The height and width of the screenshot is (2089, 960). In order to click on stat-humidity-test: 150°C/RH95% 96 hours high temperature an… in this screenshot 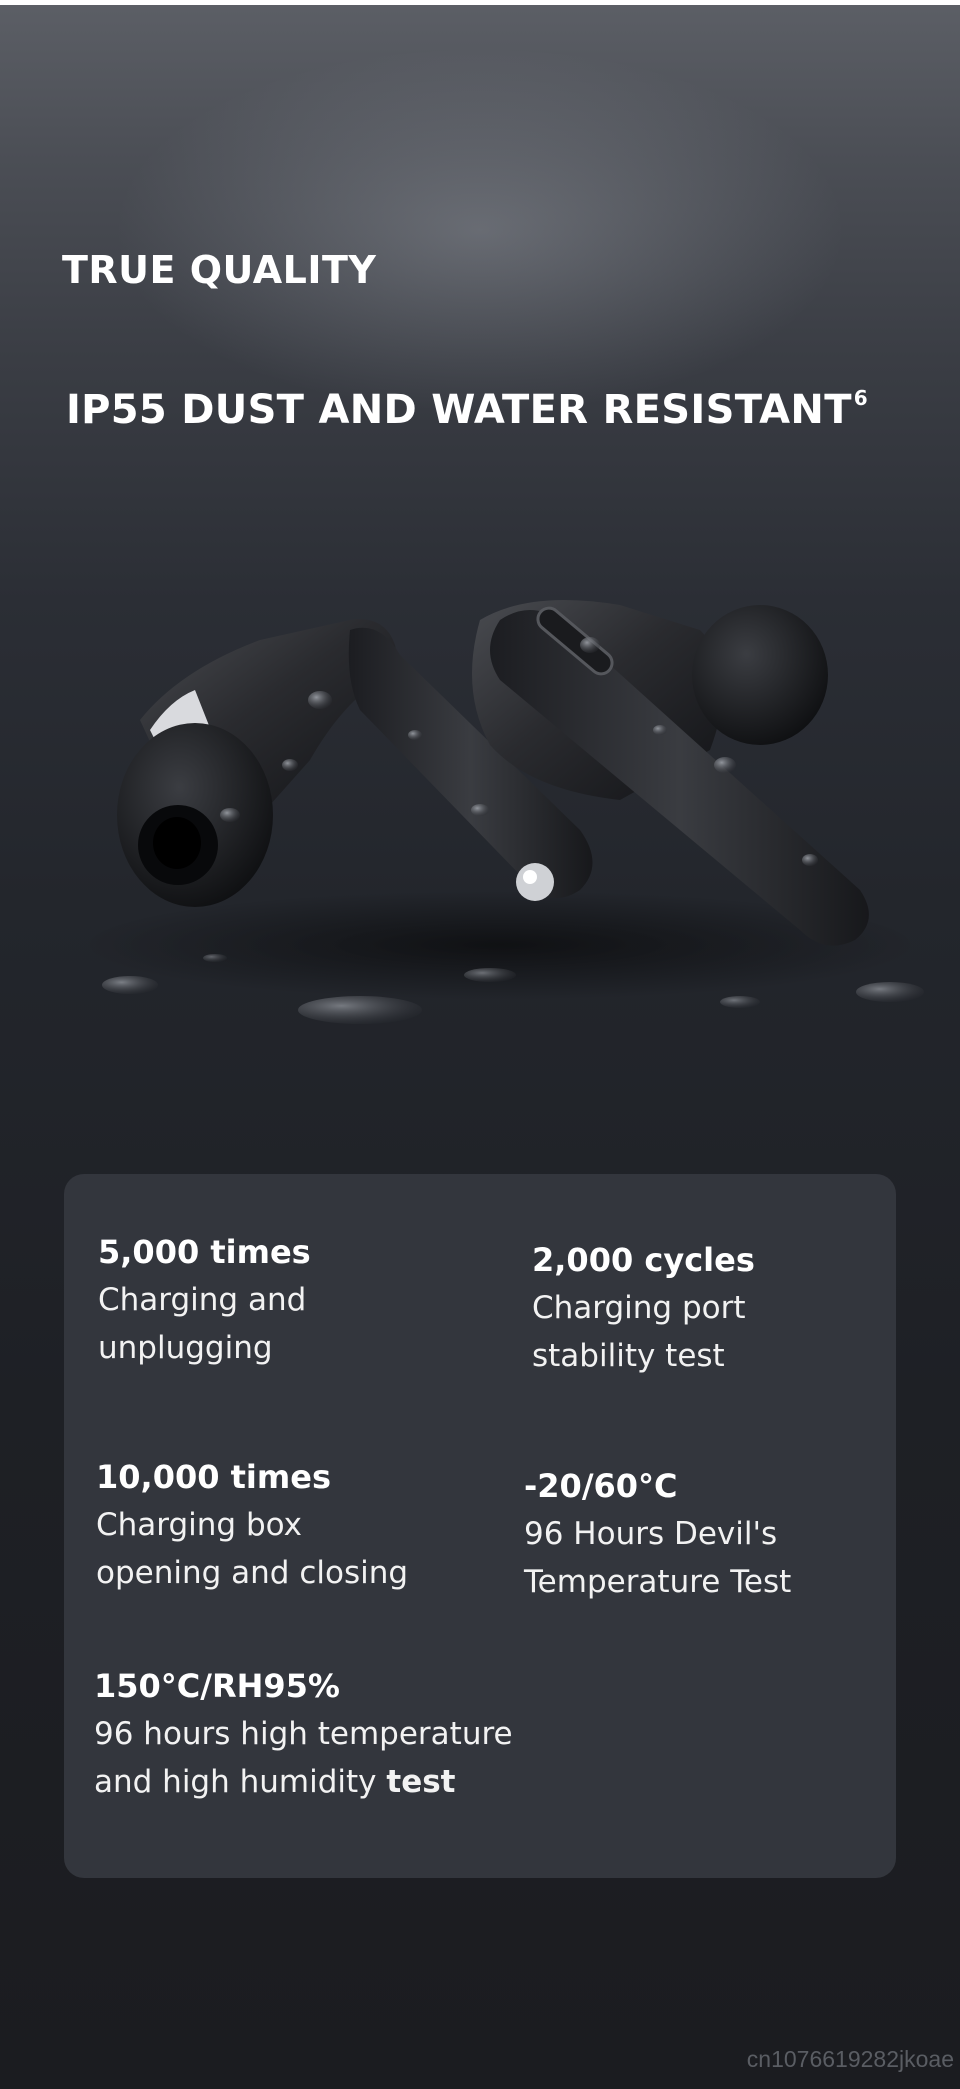, I will do `click(354, 1734)`.